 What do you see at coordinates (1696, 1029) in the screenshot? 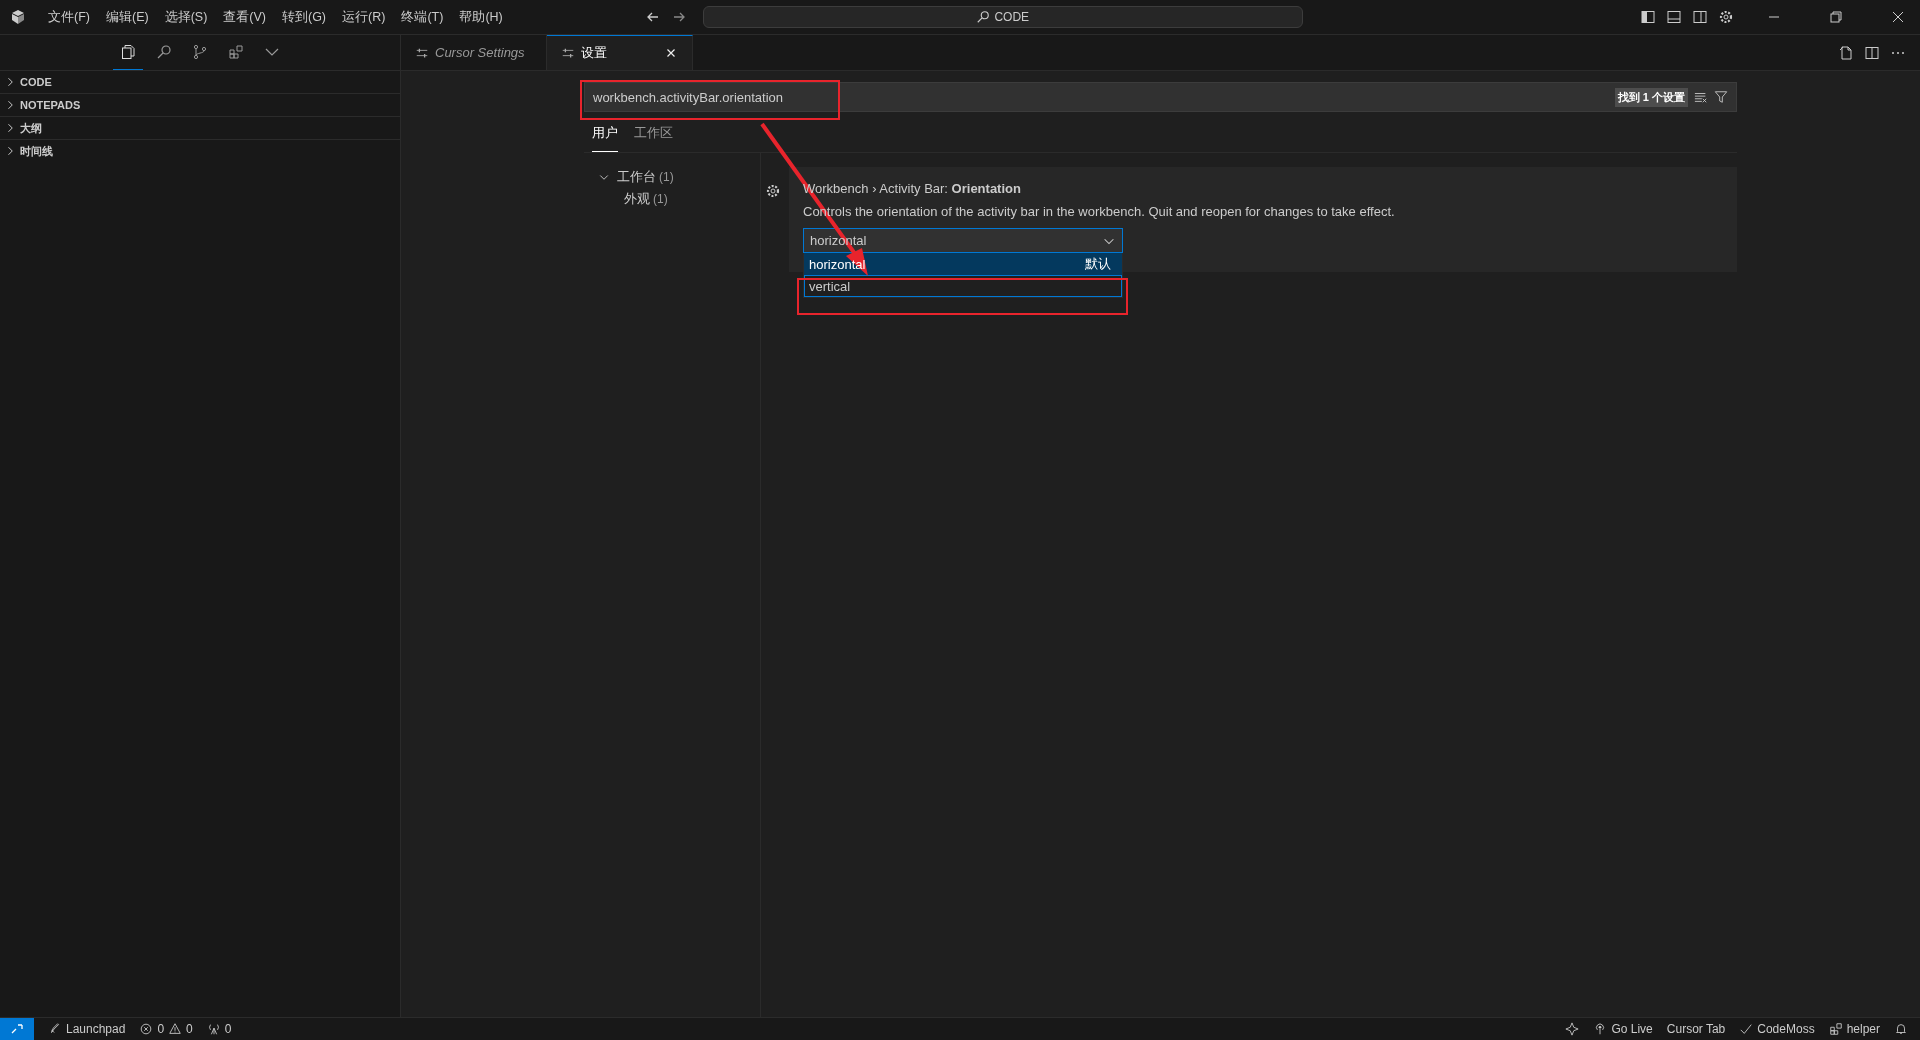
I see `status-item: Cursor Tab` at bounding box center [1696, 1029].